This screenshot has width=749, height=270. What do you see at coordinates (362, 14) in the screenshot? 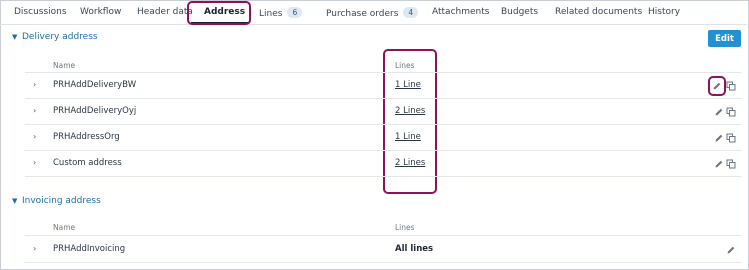
I see `tab-purchase-orders-label: Purchase orders` at bounding box center [362, 14].